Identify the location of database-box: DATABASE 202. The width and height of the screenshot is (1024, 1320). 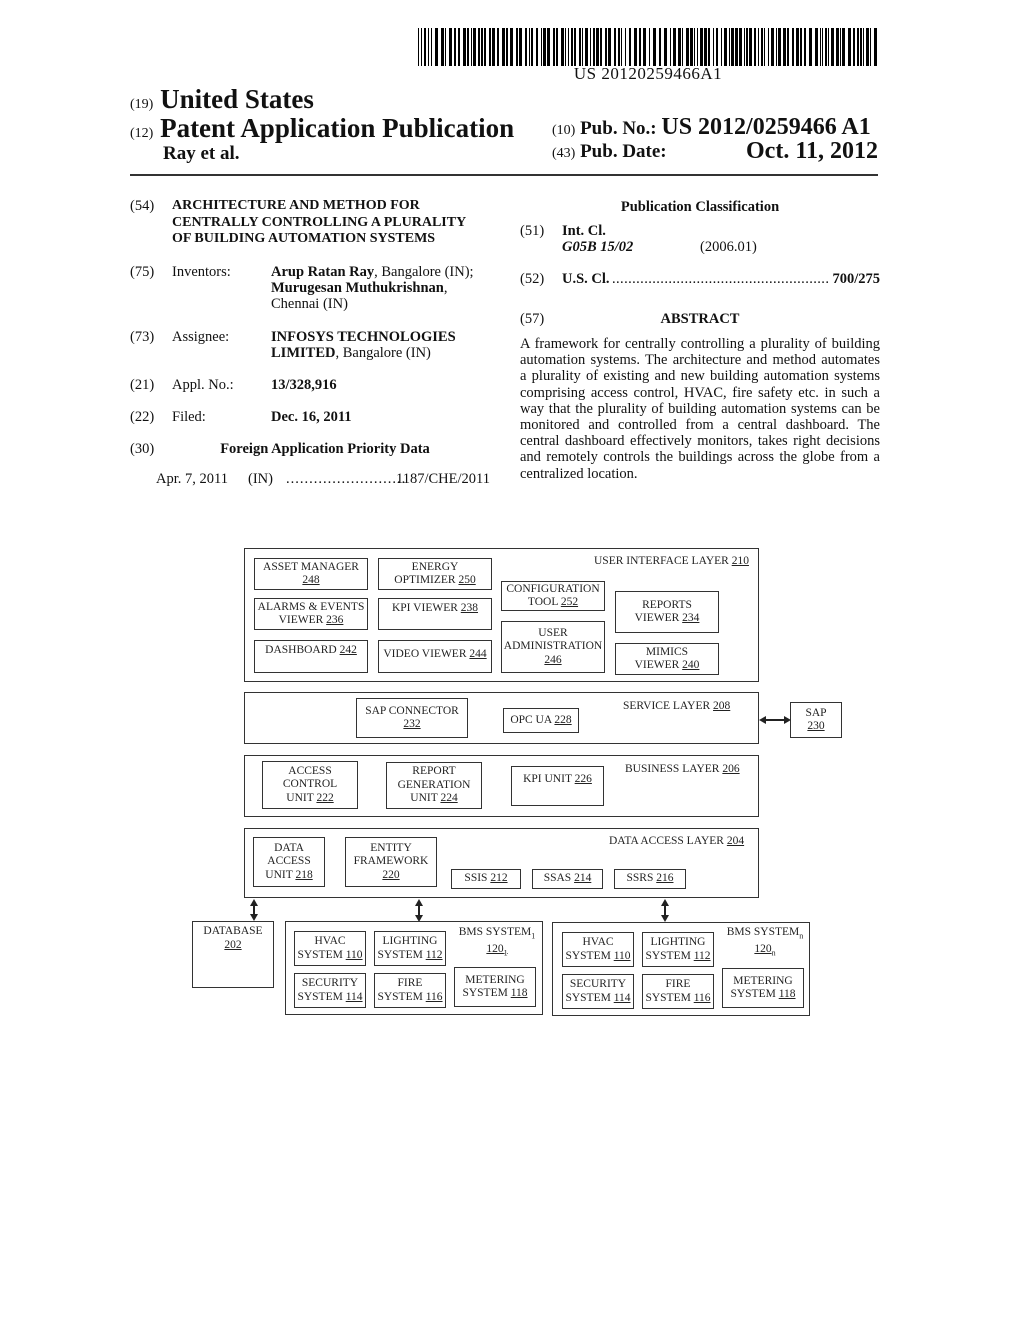
(233, 954).